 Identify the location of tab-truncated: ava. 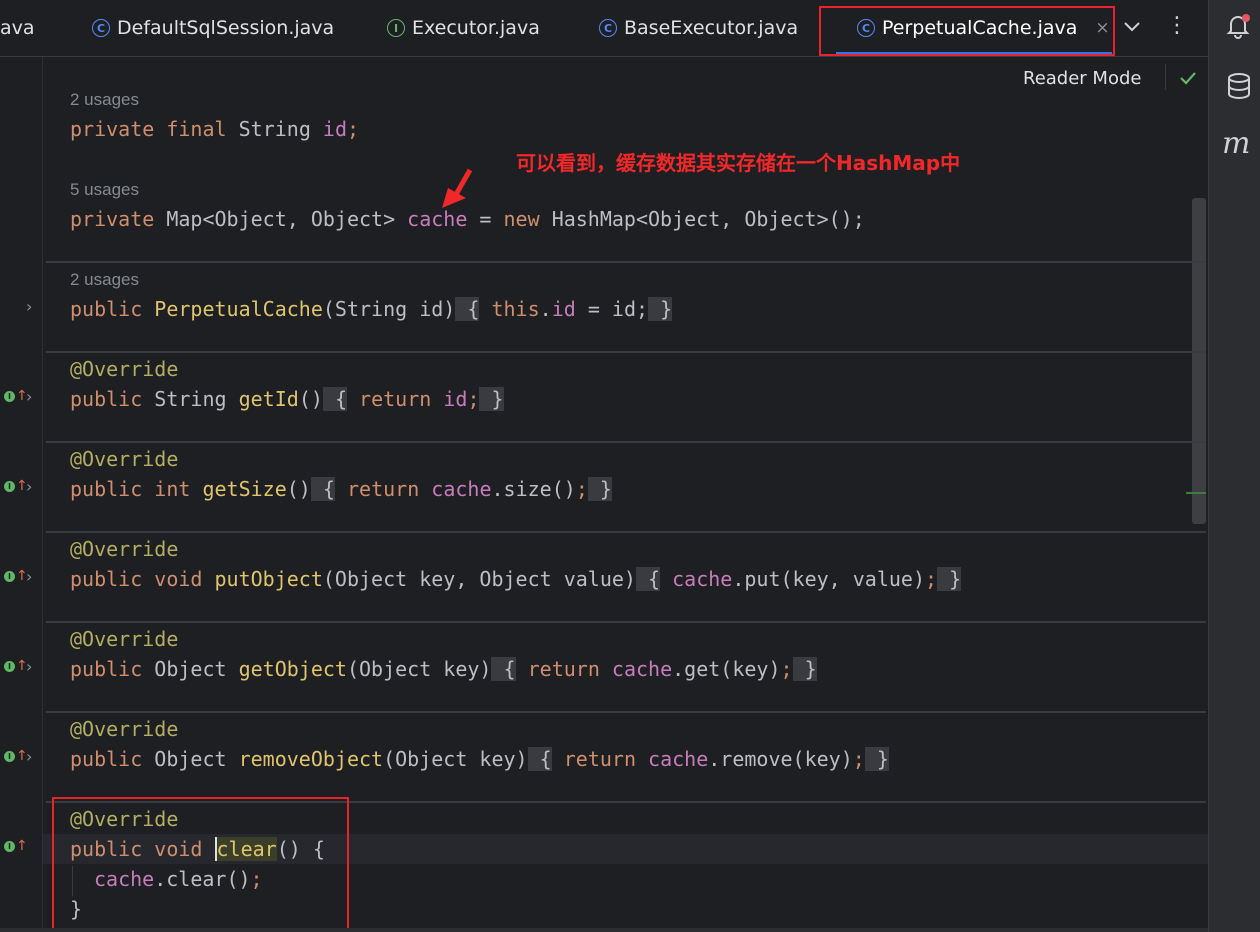
(17, 28).